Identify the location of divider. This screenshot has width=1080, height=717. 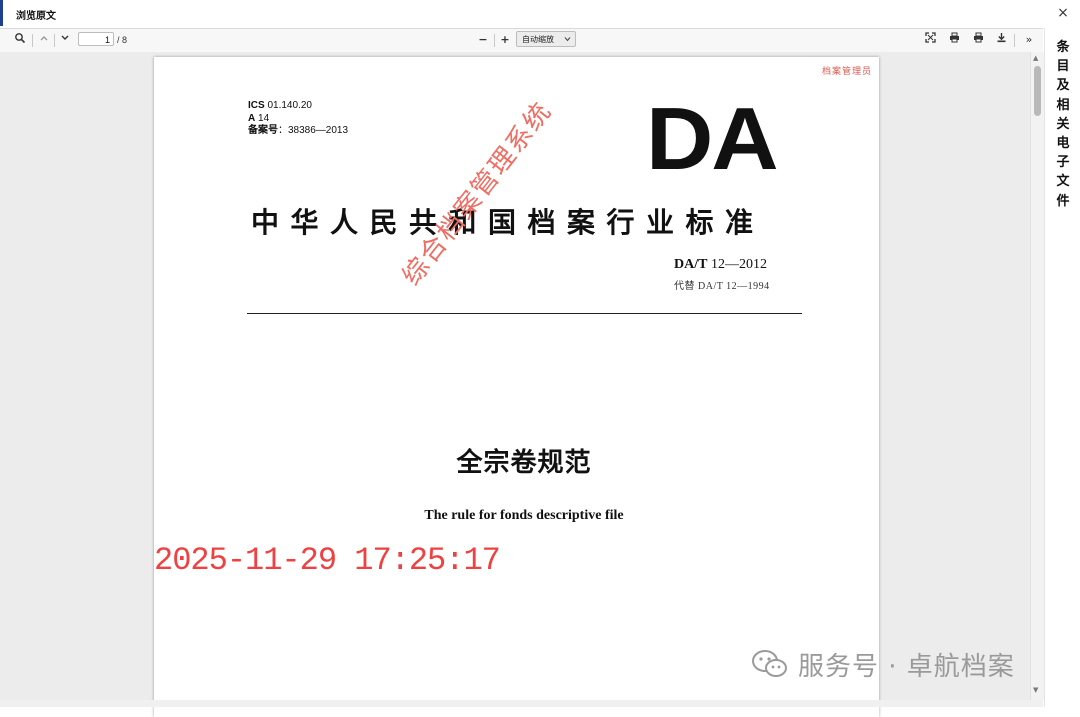
(524, 313).